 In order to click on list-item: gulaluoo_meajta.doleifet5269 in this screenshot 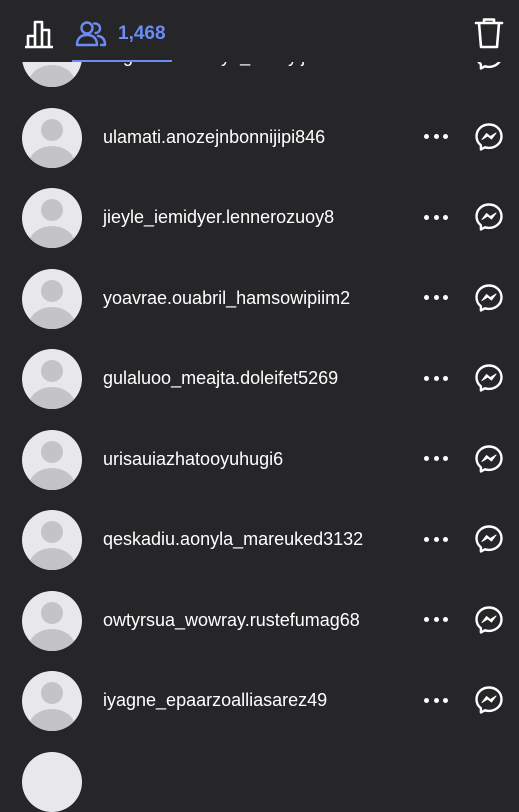, I will do `click(259, 368)`.